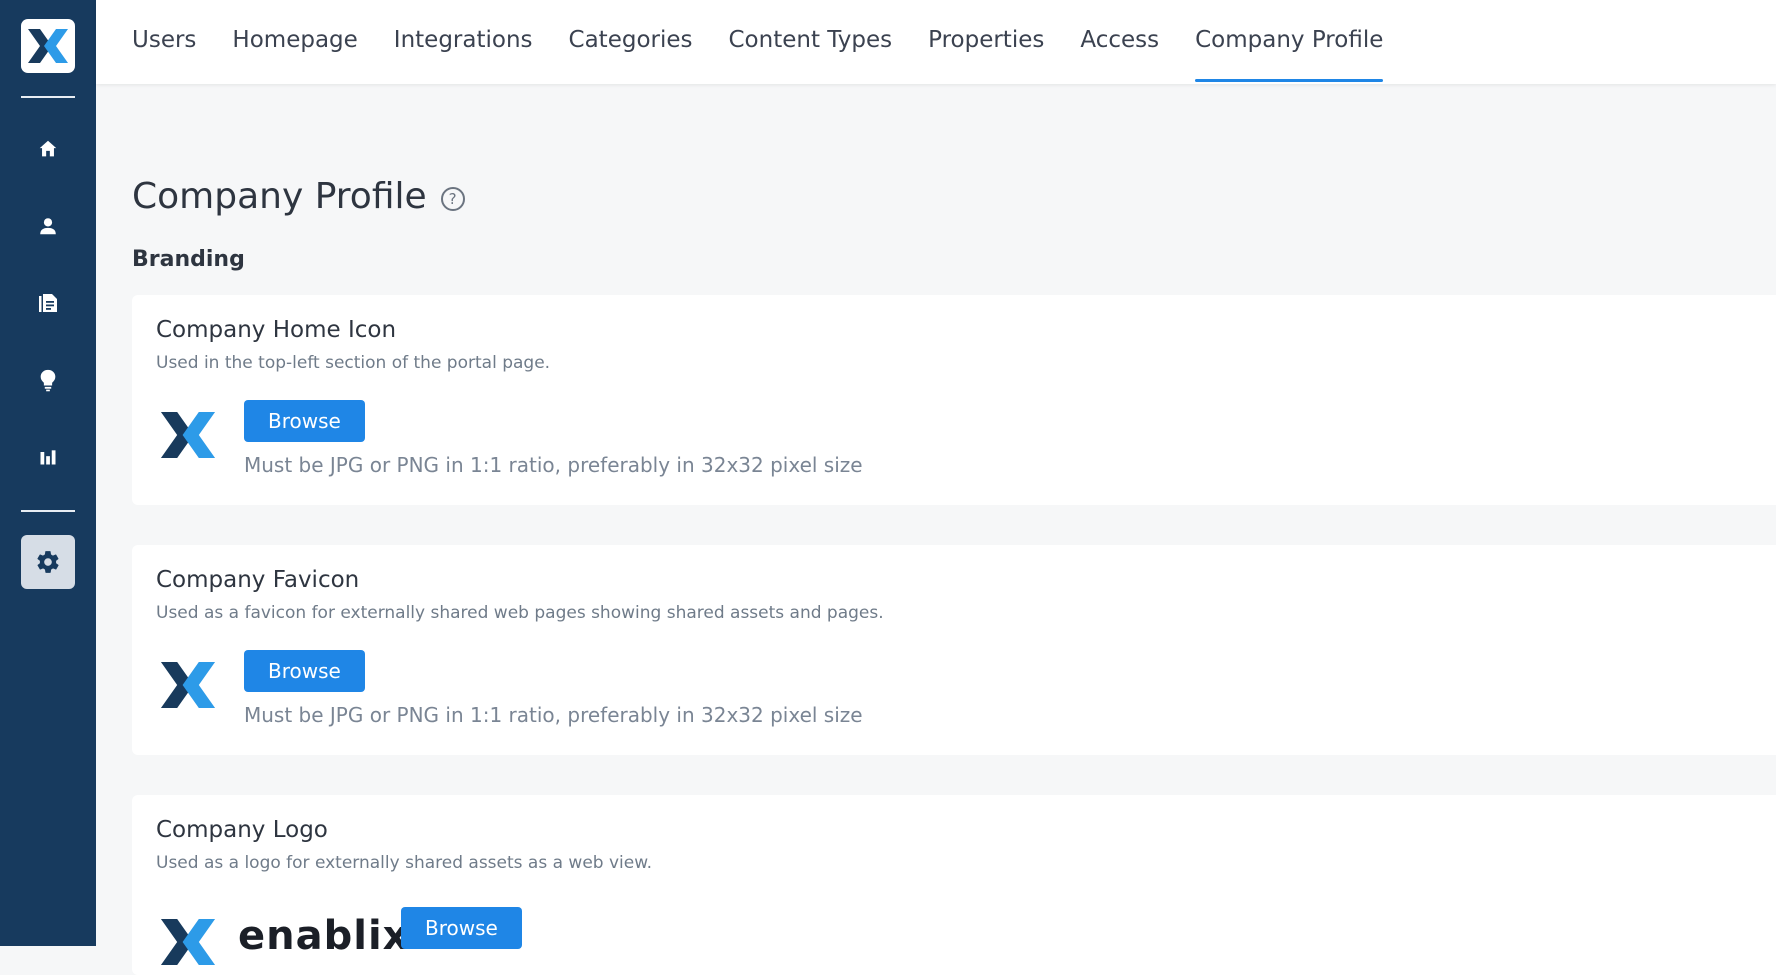 The image size is (1776, 975). Describe the element at coordinates (986, 42) in the screenshot. I see `tab-properties: Properties` at that location.